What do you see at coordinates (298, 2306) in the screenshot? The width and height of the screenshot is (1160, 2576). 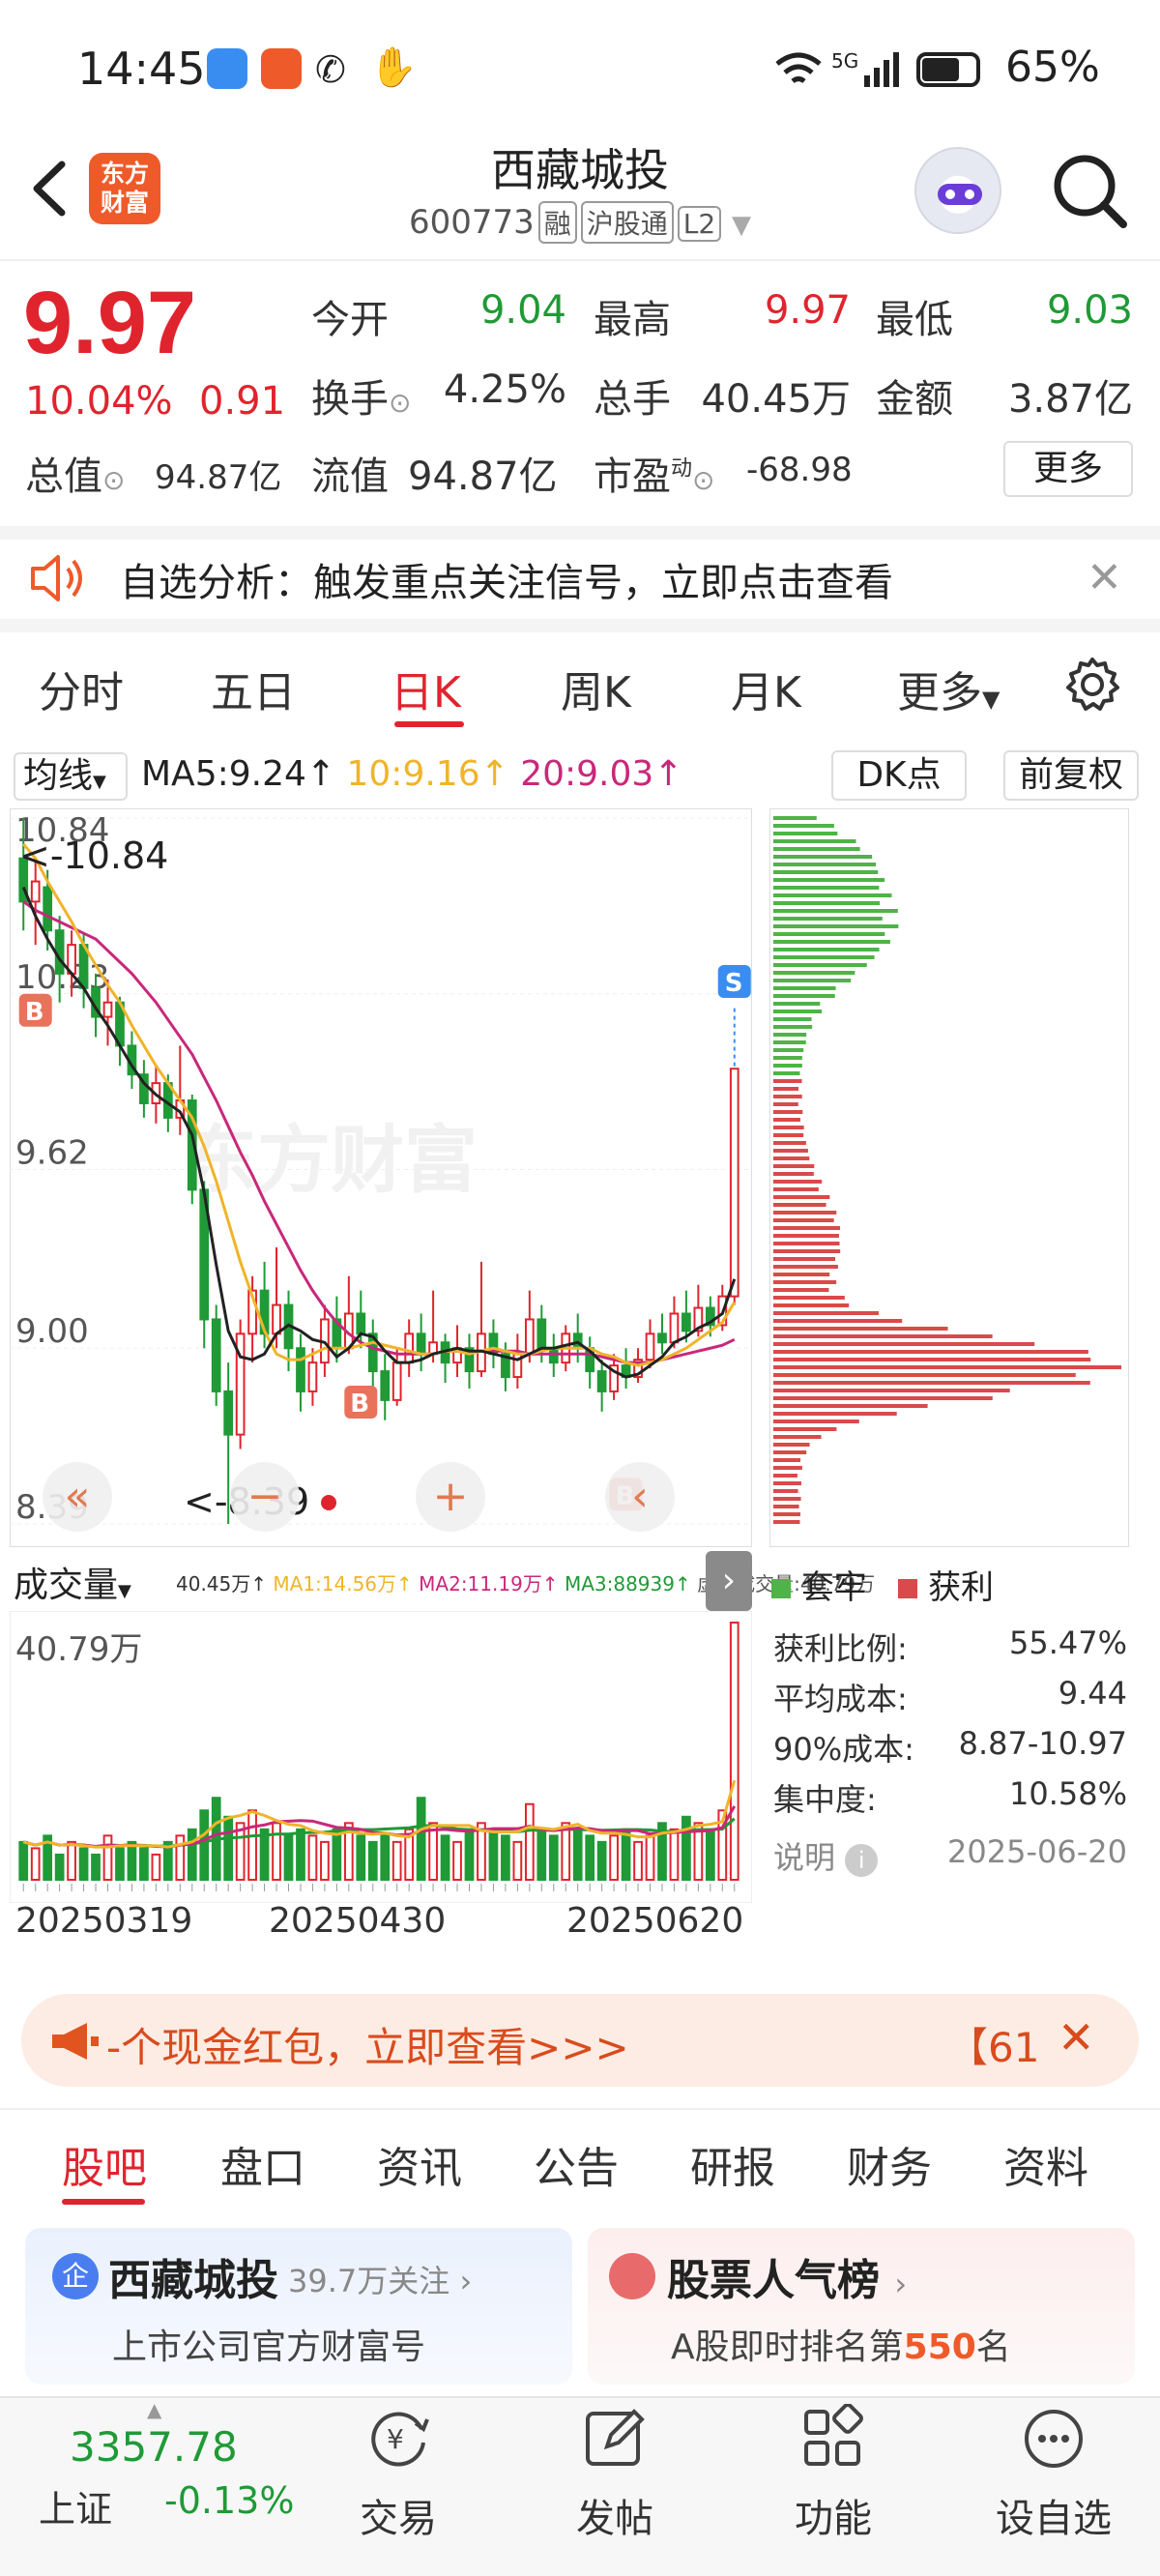 I see `official-account-card: 企 西藏城投 39.7万关注 › 上市公司官方财富号` at bounding box center [298, 2306].